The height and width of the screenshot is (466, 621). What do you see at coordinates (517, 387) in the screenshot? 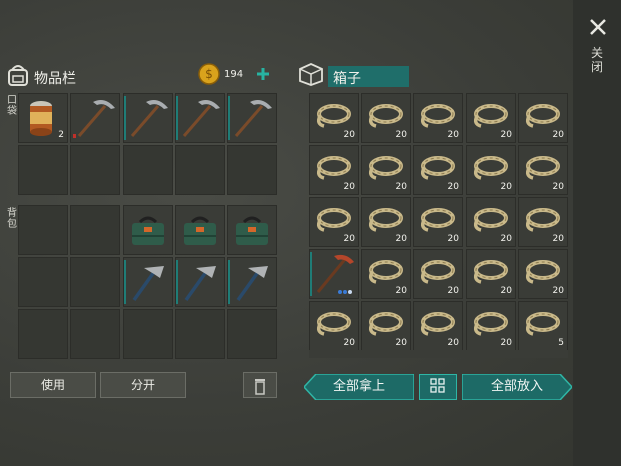
I see `put-all-button: 全部放入` at bounding box center [517, 387].